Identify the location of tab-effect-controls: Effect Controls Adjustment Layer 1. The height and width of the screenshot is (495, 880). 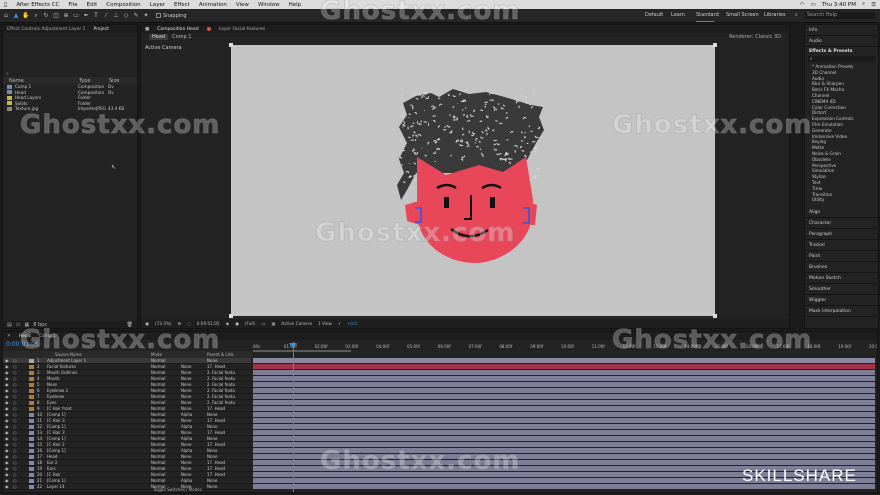
(46, 29).